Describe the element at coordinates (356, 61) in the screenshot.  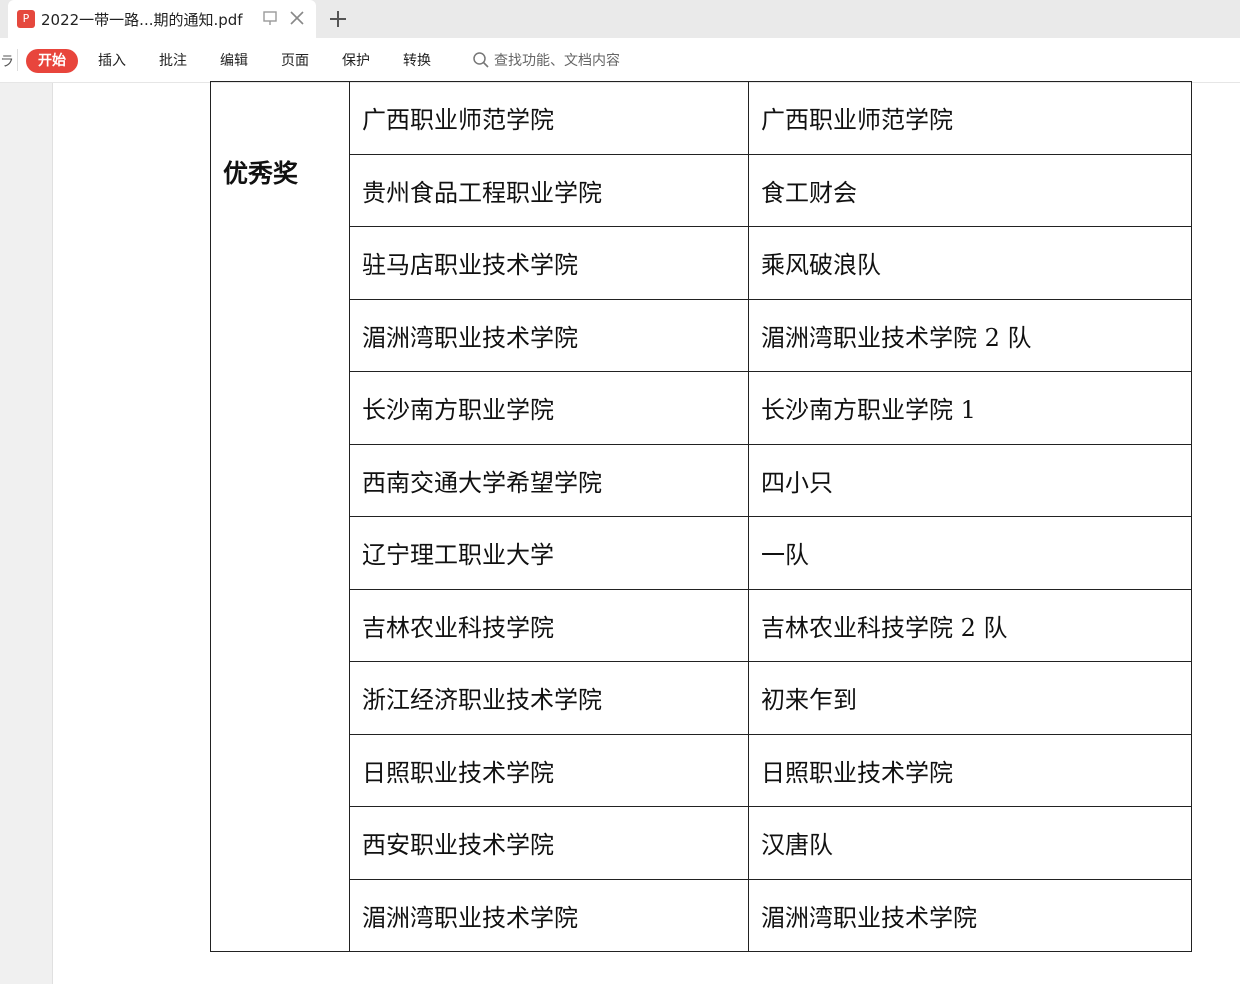
I see `menu-protect: 保护` at that location.